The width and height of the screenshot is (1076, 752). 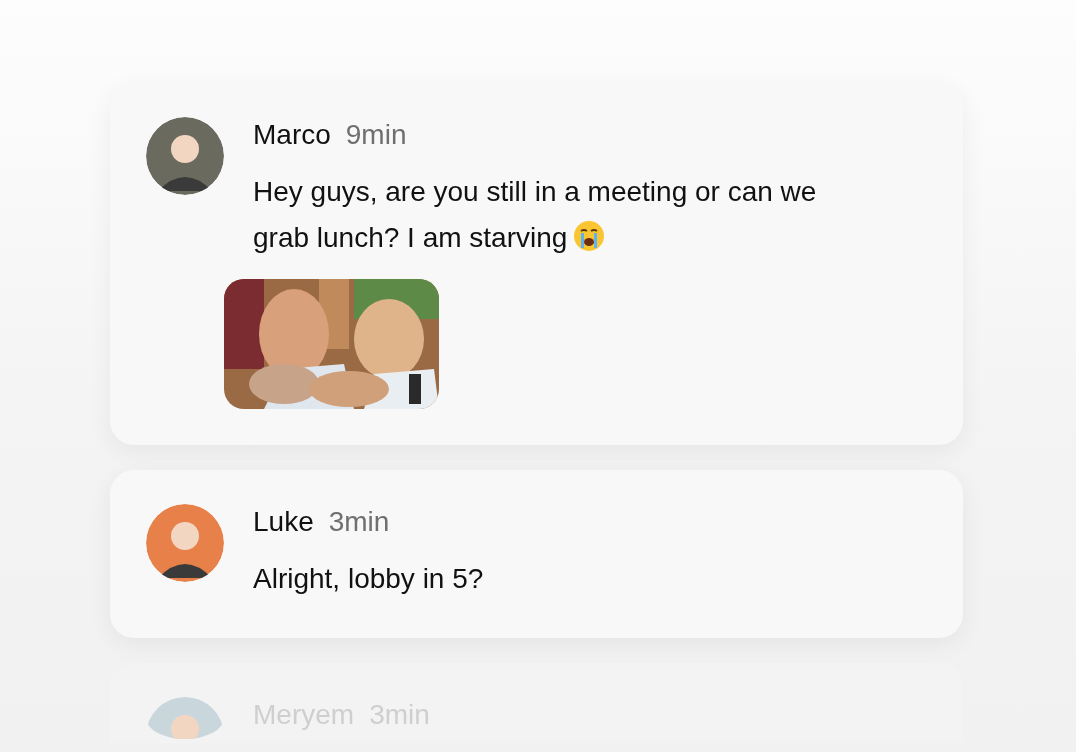 I want to click on message-text: Alright, lobby in 5?, so click(x=369, y=579).